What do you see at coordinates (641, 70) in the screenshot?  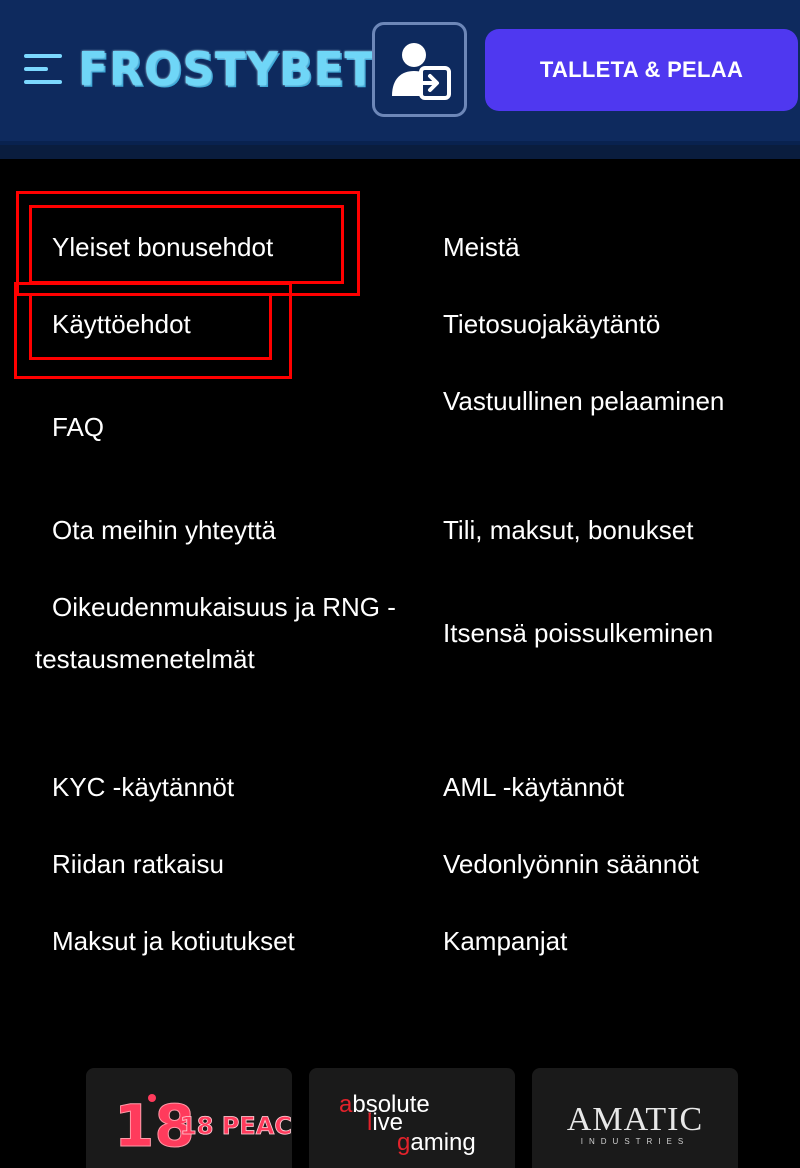 I see `deposit-and-play-button: TALLETA & PELAA` at bounding box center [641, 70].